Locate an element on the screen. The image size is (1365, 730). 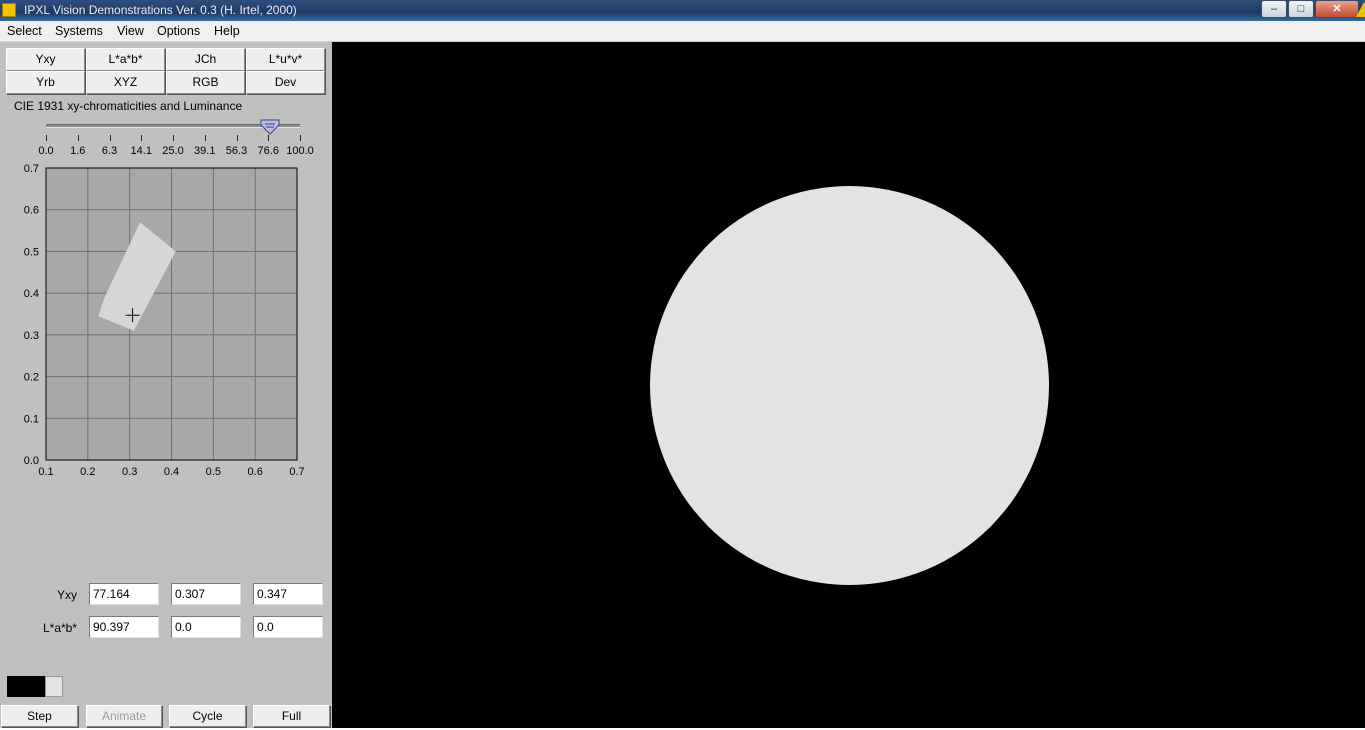
system-xyz-button: XYZ is located at coordinates (125, 82).